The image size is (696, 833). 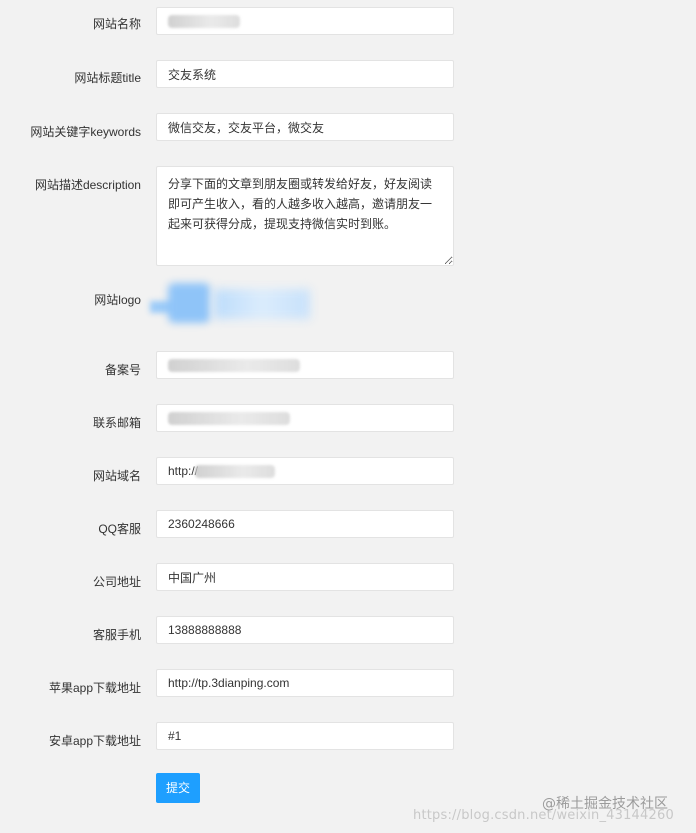 I want to click on icp-number-input, so click(x=305, y=365).